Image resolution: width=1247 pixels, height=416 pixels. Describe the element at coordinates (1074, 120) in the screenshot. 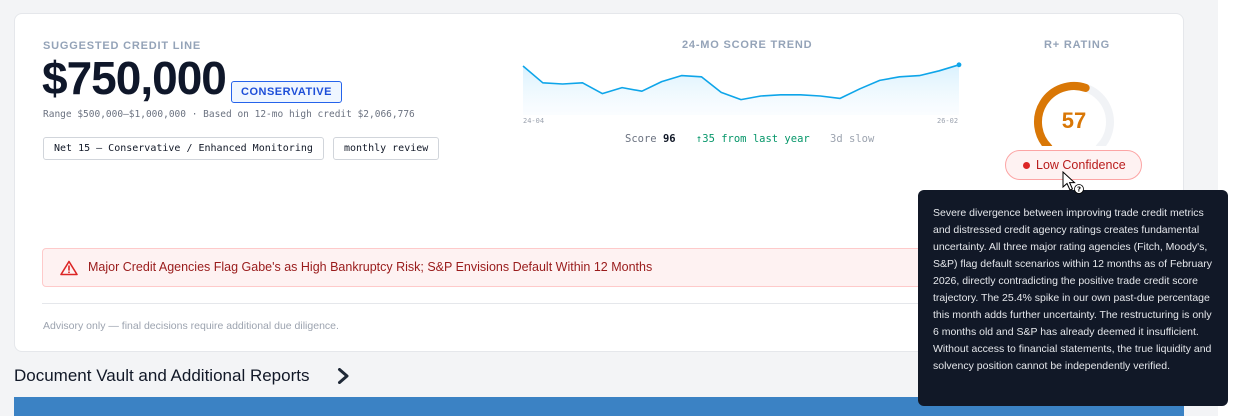

I see `rating-value: 57` at that location.